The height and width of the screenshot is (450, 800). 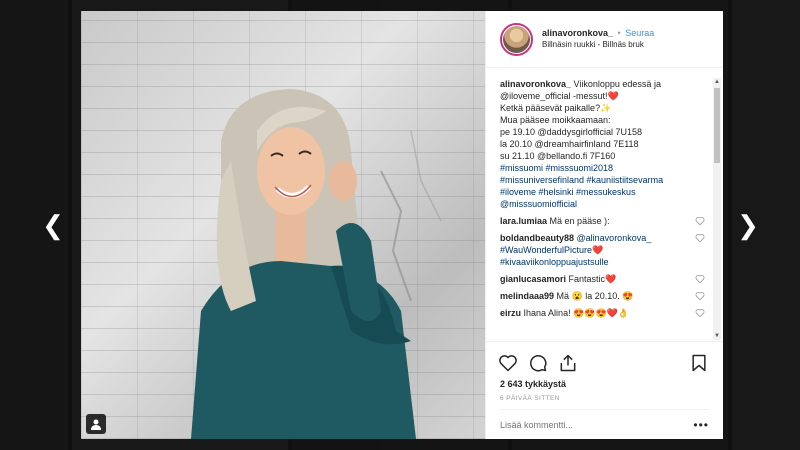 I want to click on scroll-thumb, so click(x=717, y=125).